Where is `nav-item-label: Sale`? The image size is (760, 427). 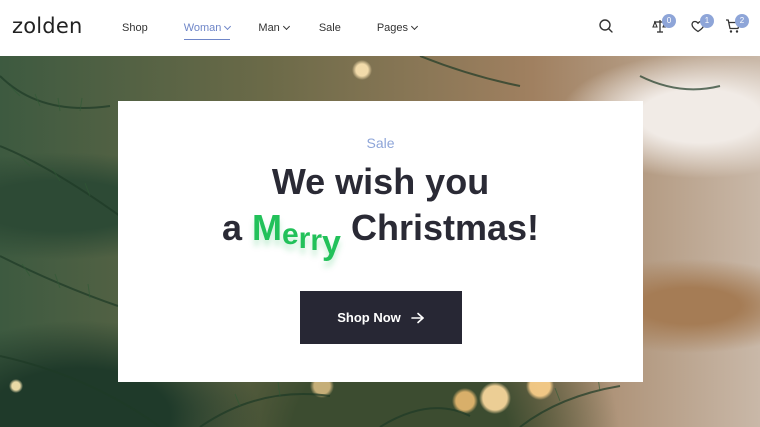
nav-item-label: Sale is located at coordinates (329, 28).